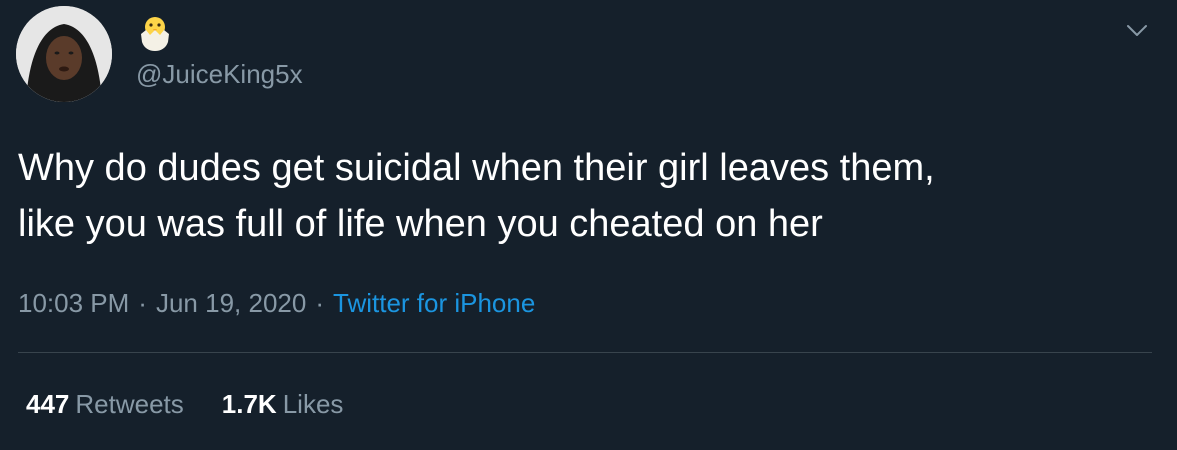  I want to click on retweets-label: Retweets, so click(129, 404).